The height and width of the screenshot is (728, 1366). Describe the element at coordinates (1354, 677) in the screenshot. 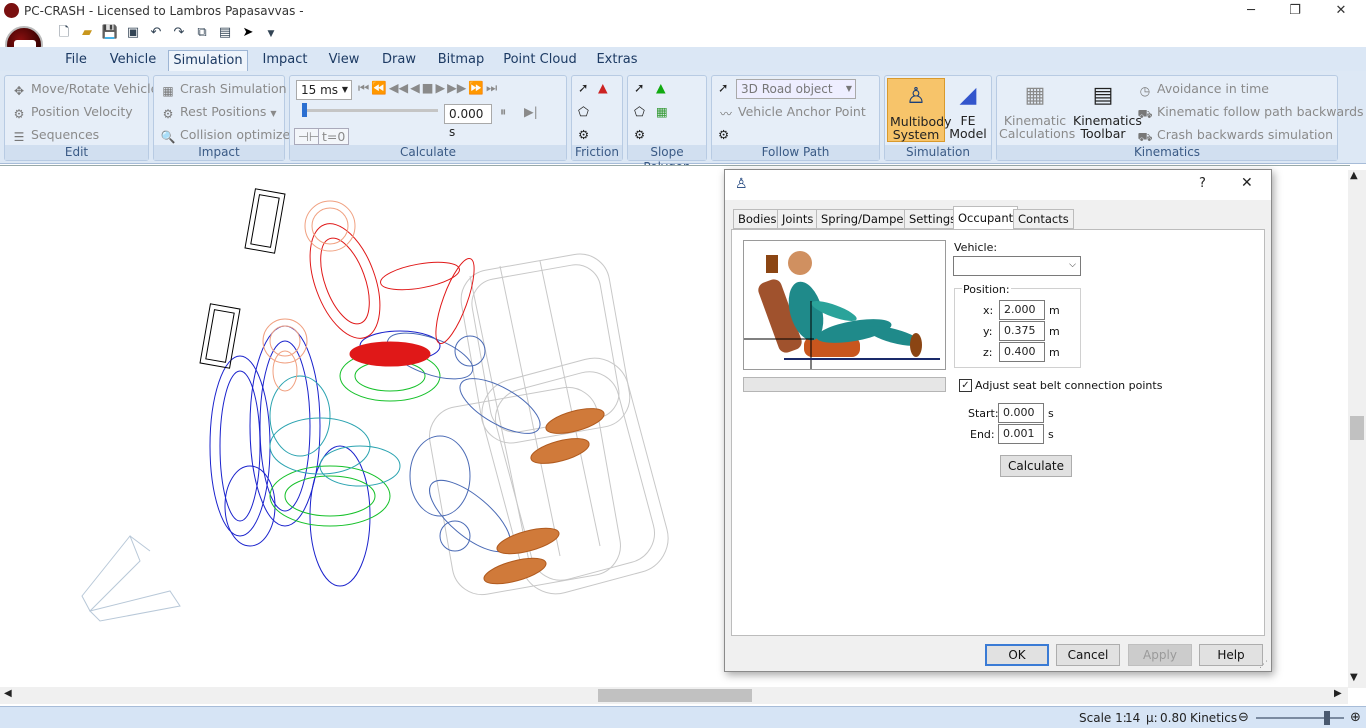

I see `scroll-down-icon: ▼` at that location.